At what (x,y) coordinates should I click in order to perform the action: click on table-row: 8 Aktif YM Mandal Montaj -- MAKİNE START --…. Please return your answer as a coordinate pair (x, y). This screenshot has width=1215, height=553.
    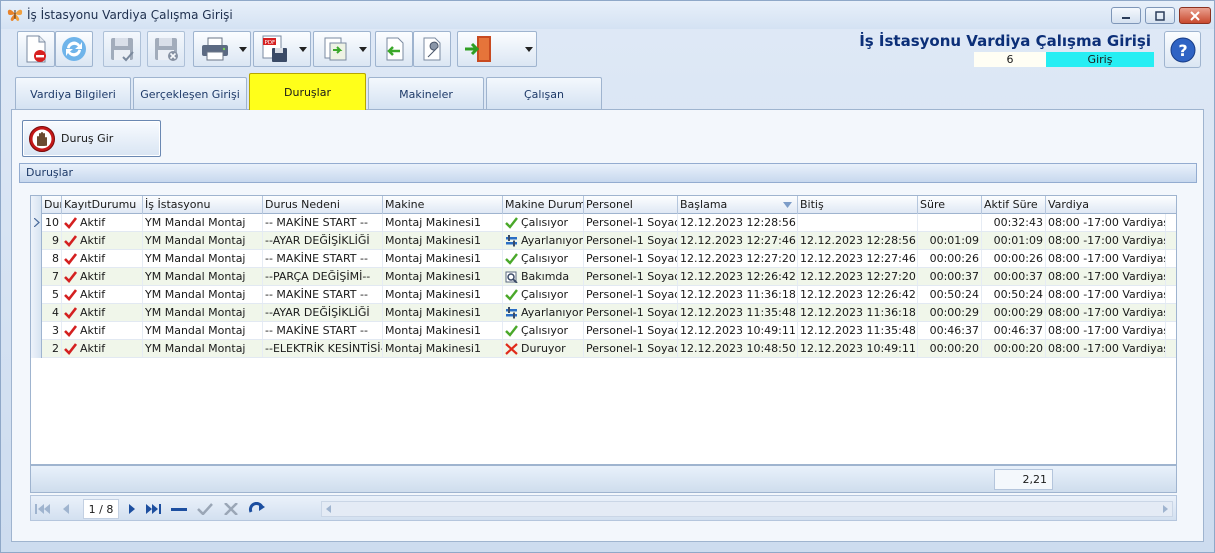
    Looking at the image, I should click on (603, 259).